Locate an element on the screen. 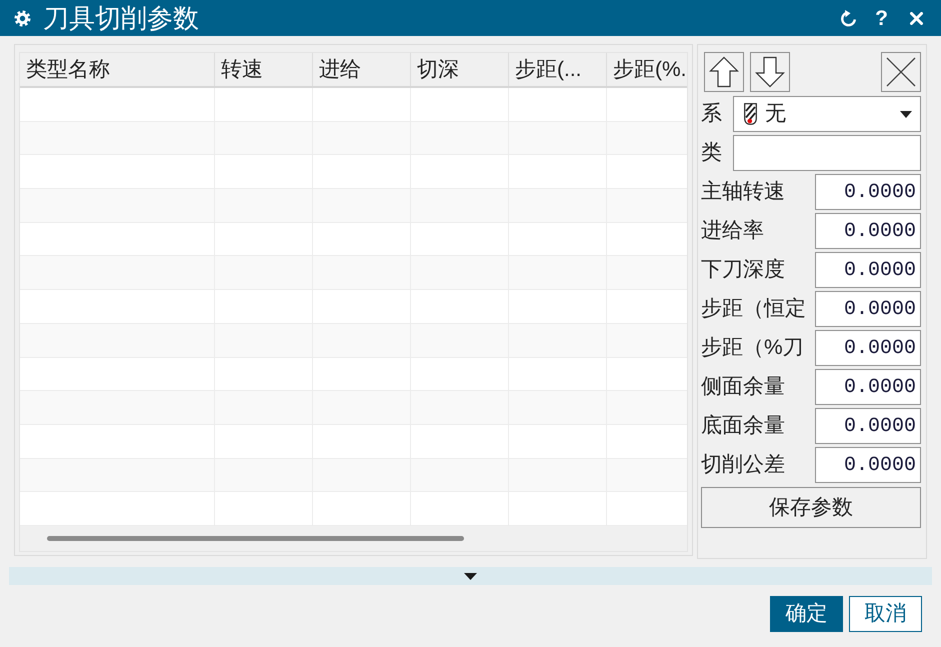  column-header: 切深 is located at coordinates (460, 69).